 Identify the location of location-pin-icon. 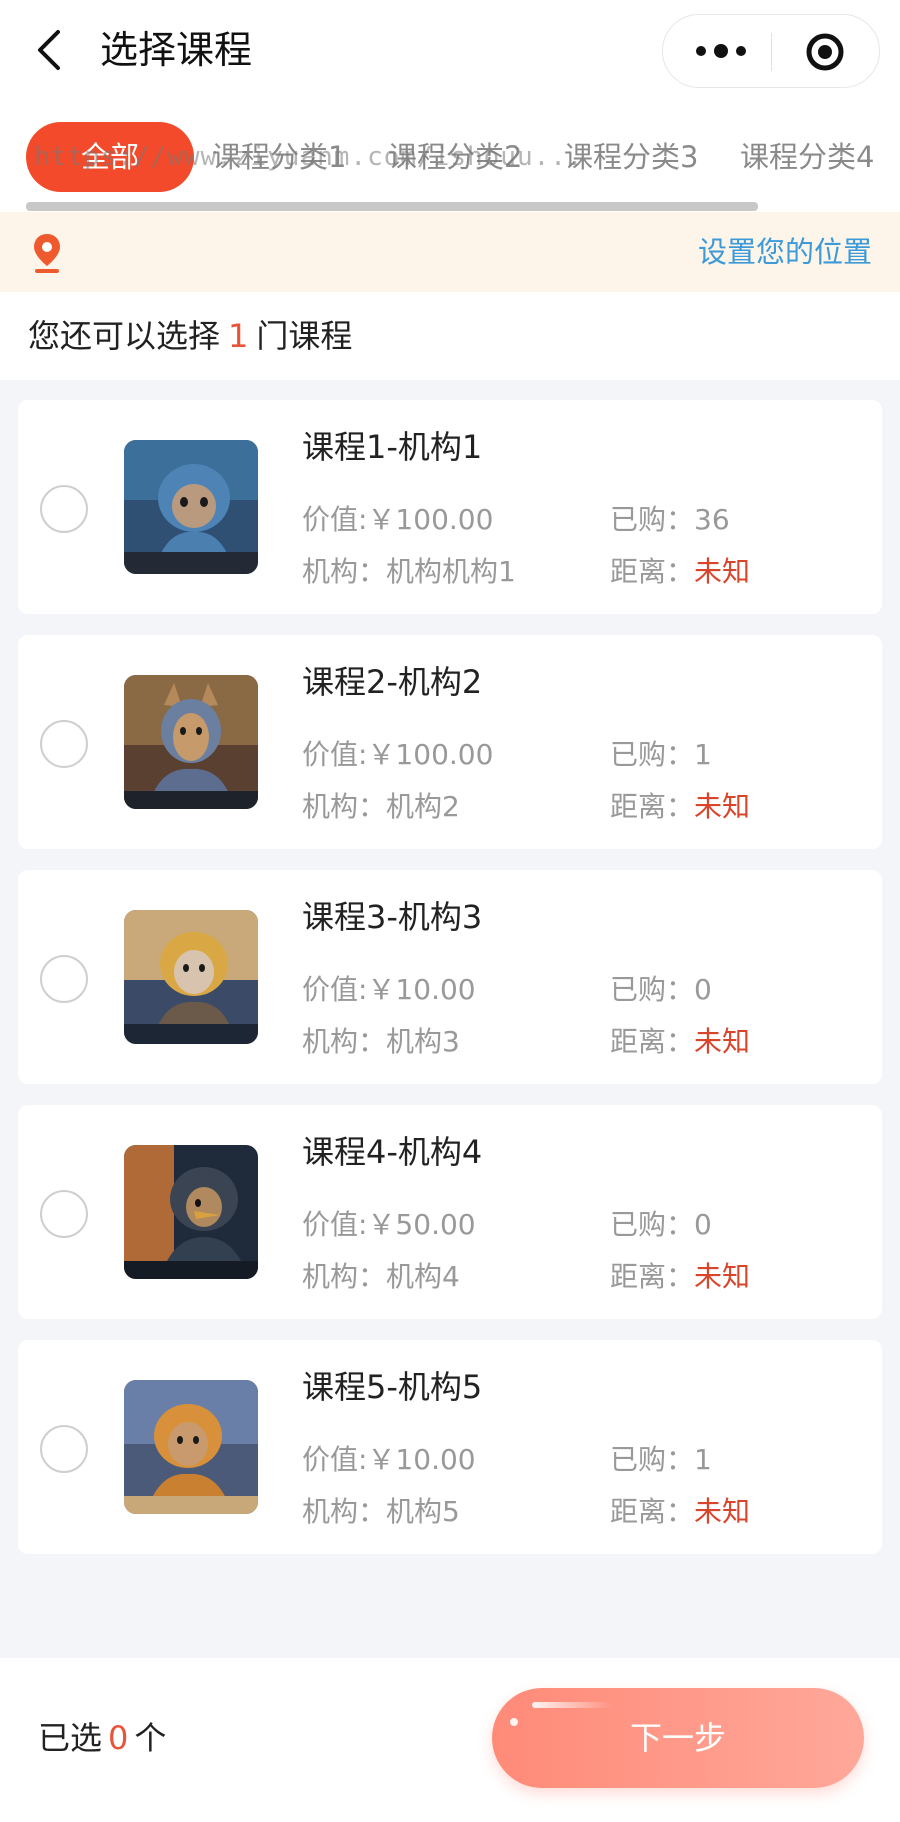
(47, 253).